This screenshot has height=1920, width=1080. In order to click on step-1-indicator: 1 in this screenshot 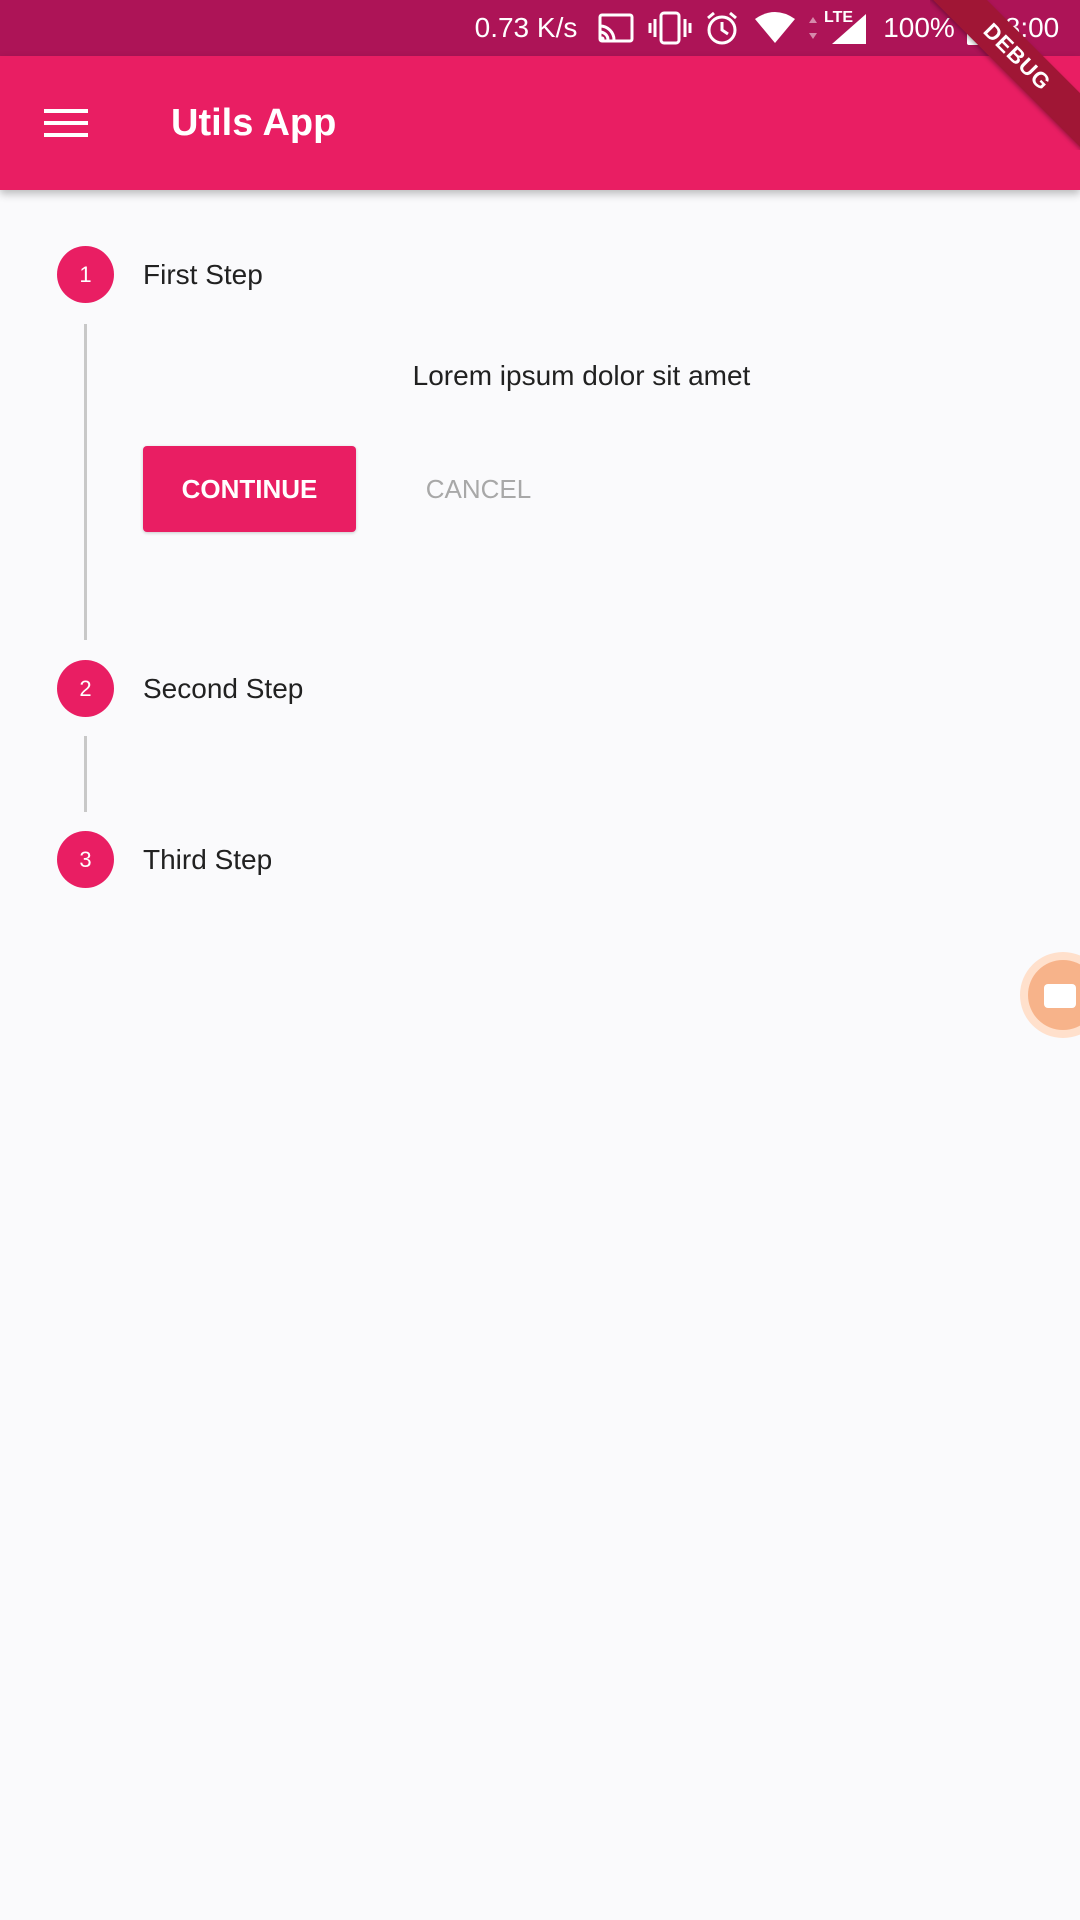, I will do `click(85, 274)`.